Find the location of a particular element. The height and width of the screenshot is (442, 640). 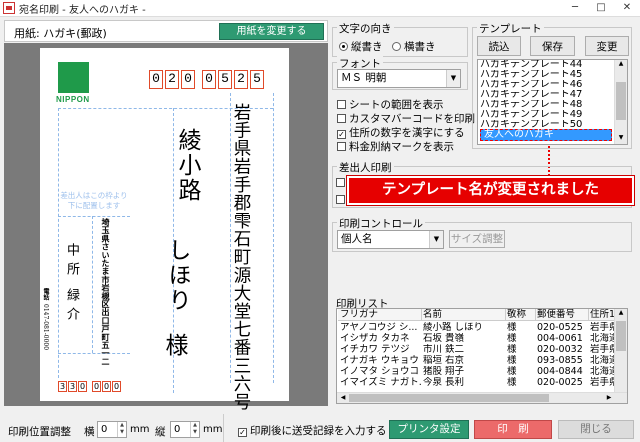

template-list-item-selected: 友人へのハガキ is located at coordinates (546, 135).